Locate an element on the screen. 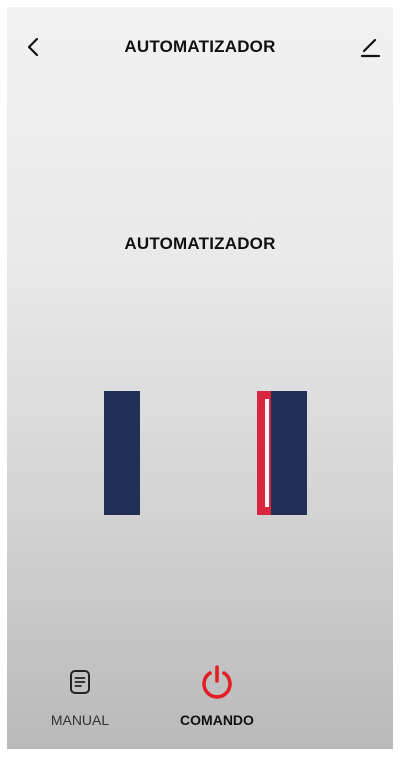  nav-comando-icon-wrap is located at coordinates (217, 682).